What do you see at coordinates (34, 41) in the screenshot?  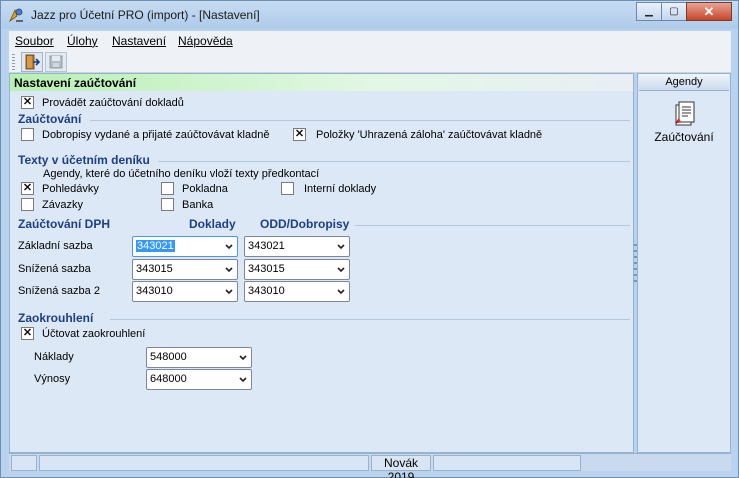 I see `menu-soubor: Soubor` at bounding box center [34, 41].